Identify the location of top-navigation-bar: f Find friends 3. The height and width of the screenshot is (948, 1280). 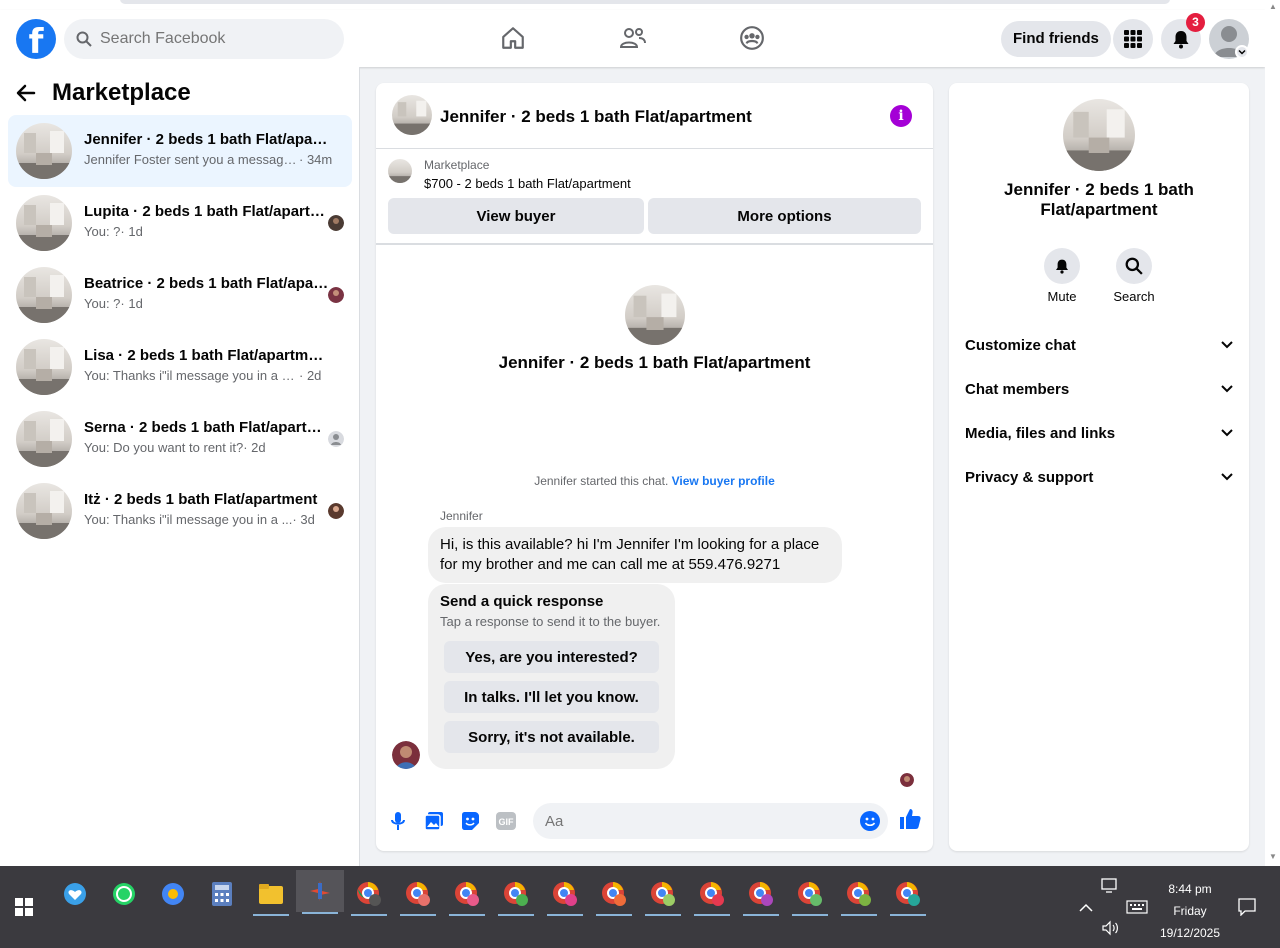
(632, 38).